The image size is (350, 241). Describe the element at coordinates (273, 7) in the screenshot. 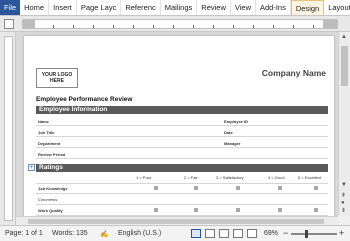

I see `tab-add-ins: Add-Ins` at that location.